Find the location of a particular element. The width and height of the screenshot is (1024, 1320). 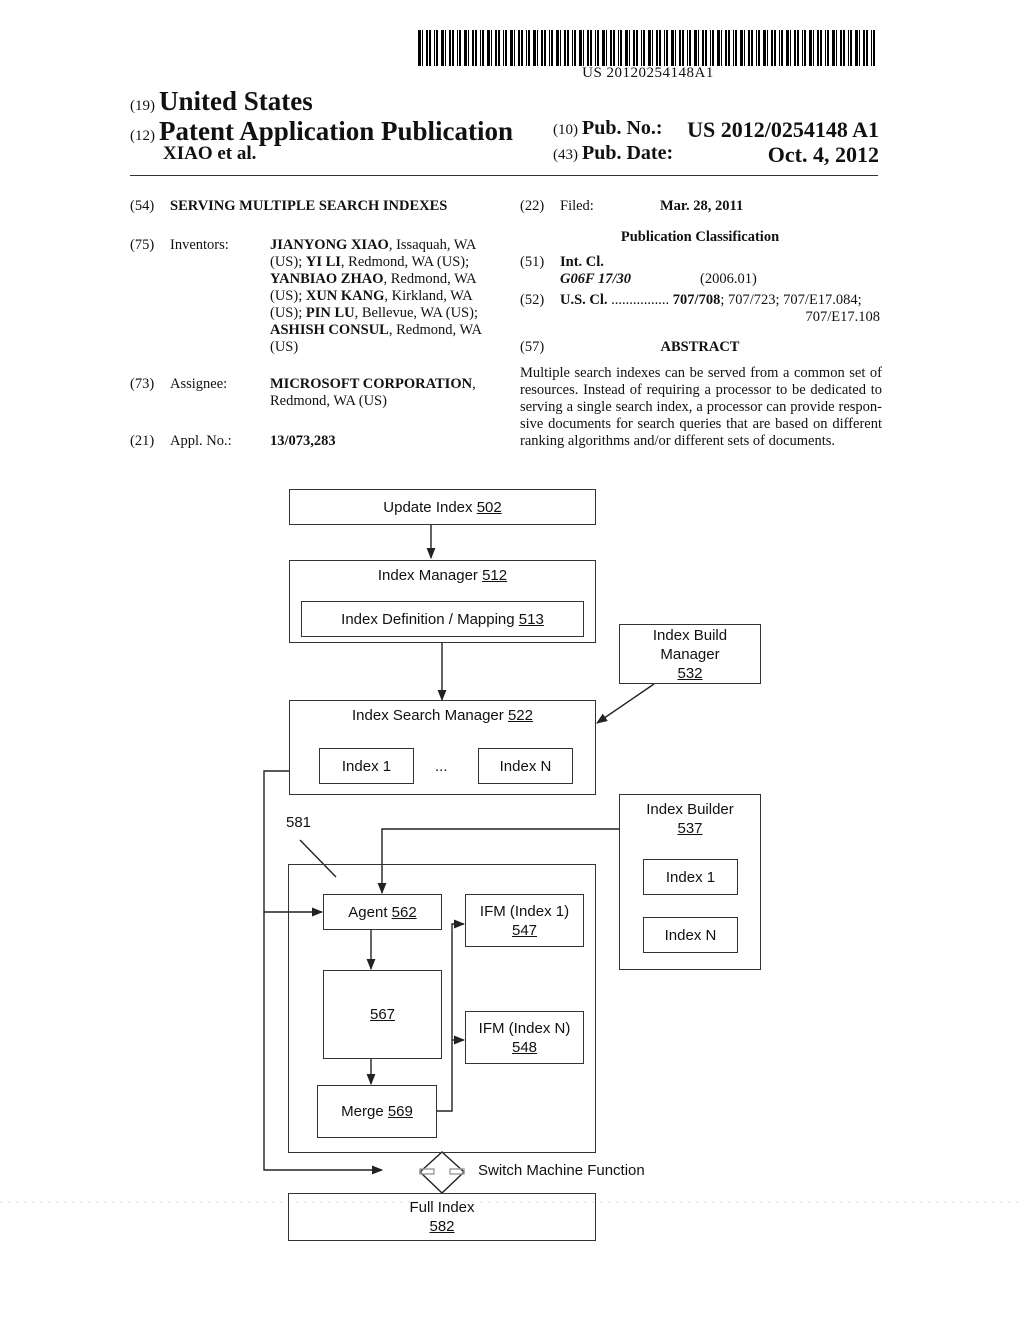

index-build-manager-box: Index Build Manager 532 is located at coordinates (690, 654).